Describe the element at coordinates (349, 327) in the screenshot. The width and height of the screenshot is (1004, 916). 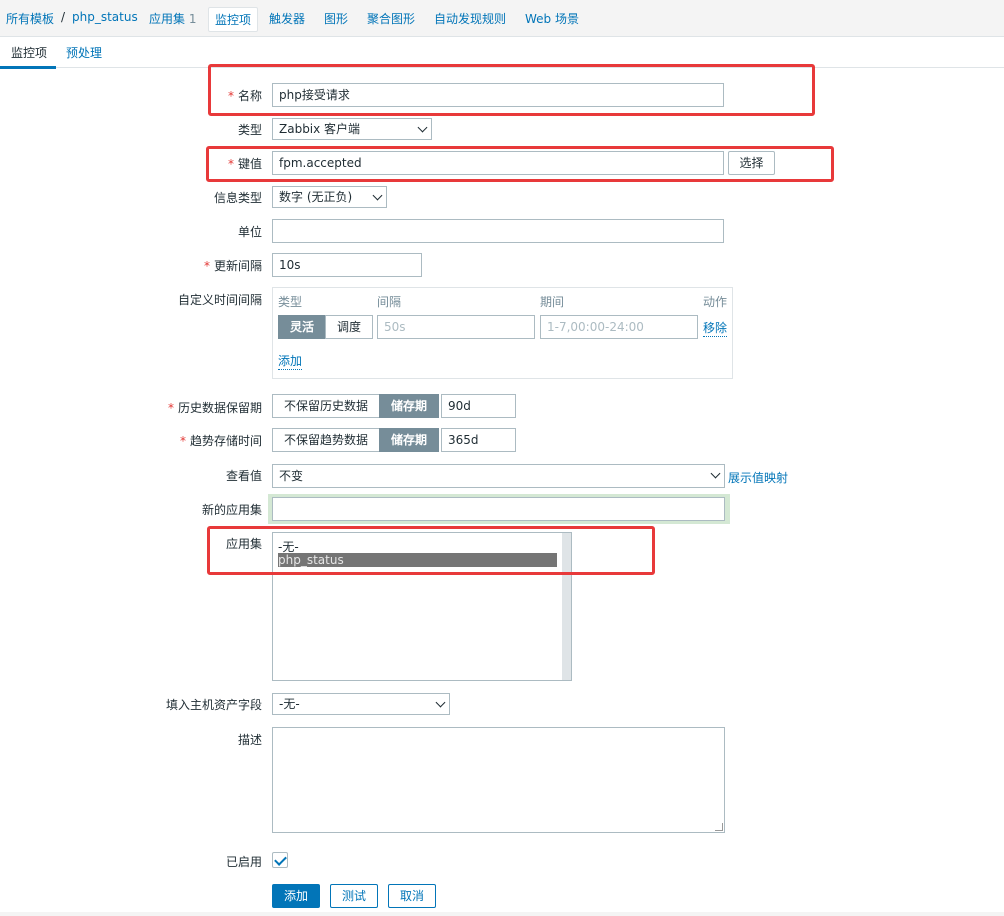
I see `ci-scheduling-toggle: 调度` at that location.